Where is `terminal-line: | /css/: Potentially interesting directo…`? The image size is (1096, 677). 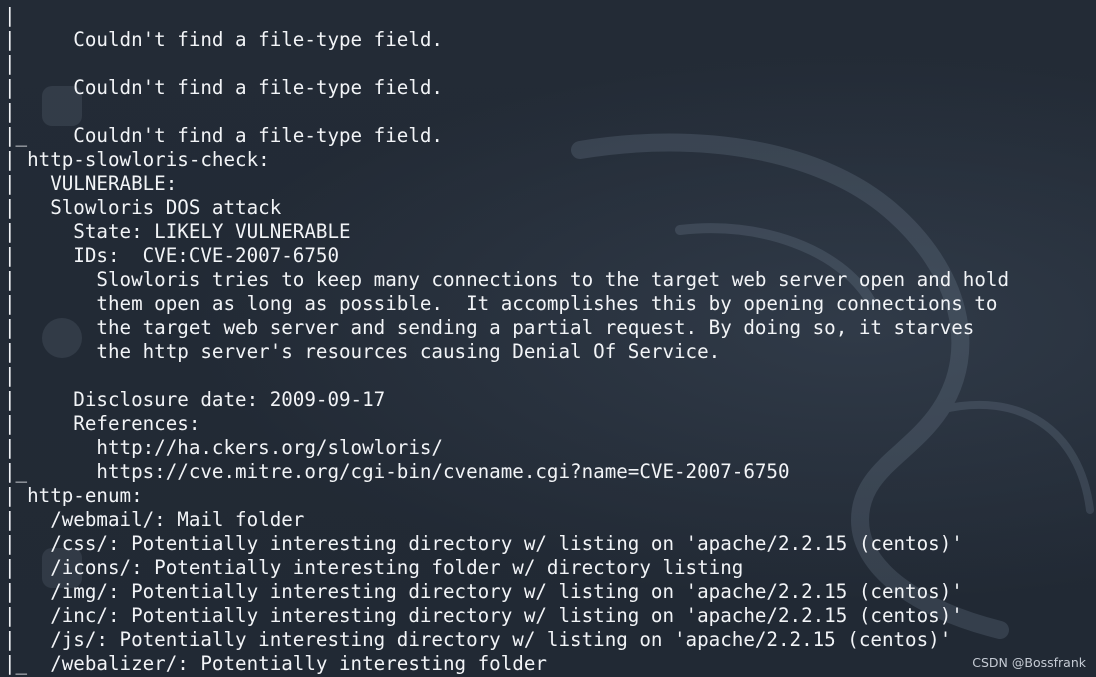 terminal-line: | /css/: Potentially interesting directo… is located at coordinates (483, 543).